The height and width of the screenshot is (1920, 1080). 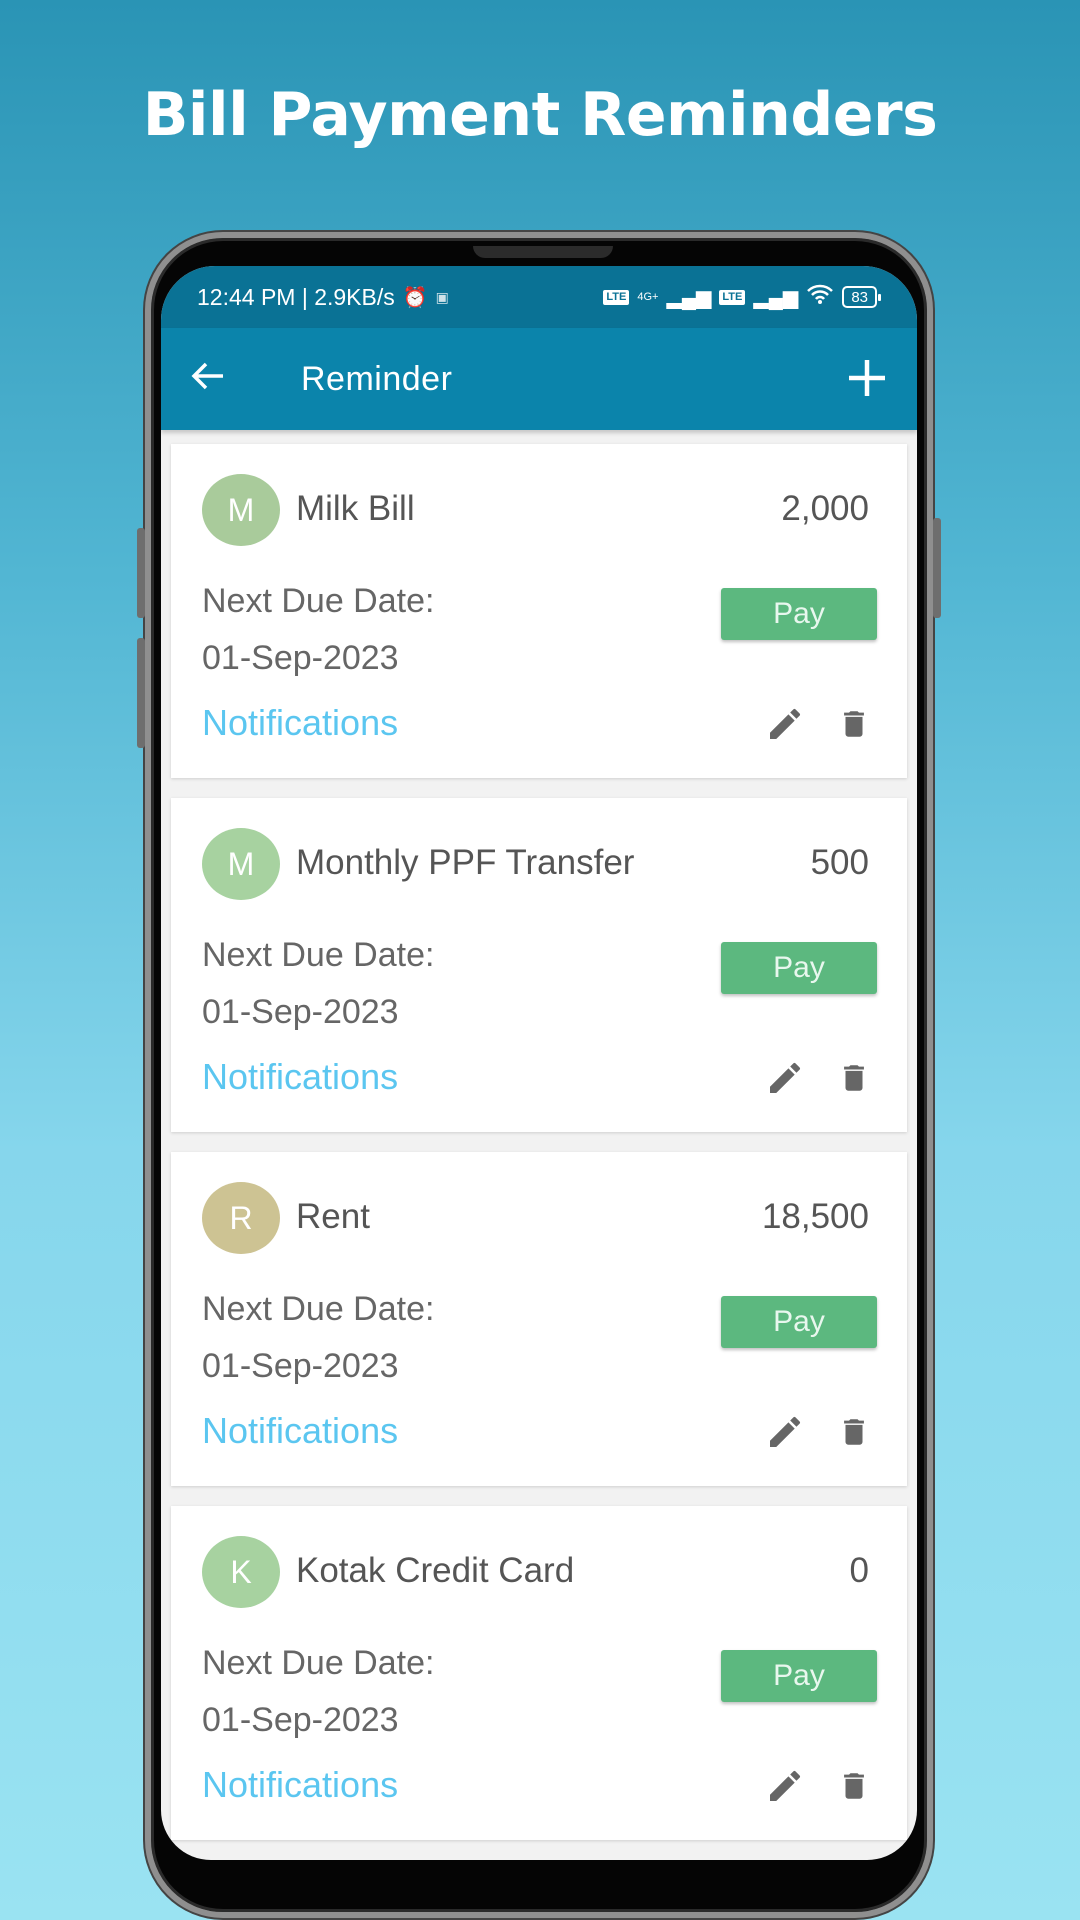 I want to click on app-bar: Reminder, so click(x=539, y=379).